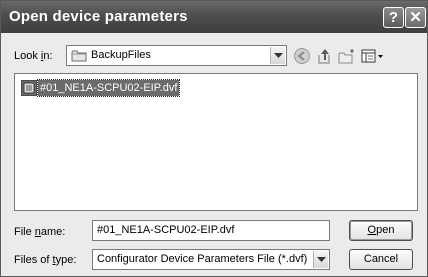  Describe the element at coordinates (302, 58) in the screenshot. I see `back-icon` at that location.